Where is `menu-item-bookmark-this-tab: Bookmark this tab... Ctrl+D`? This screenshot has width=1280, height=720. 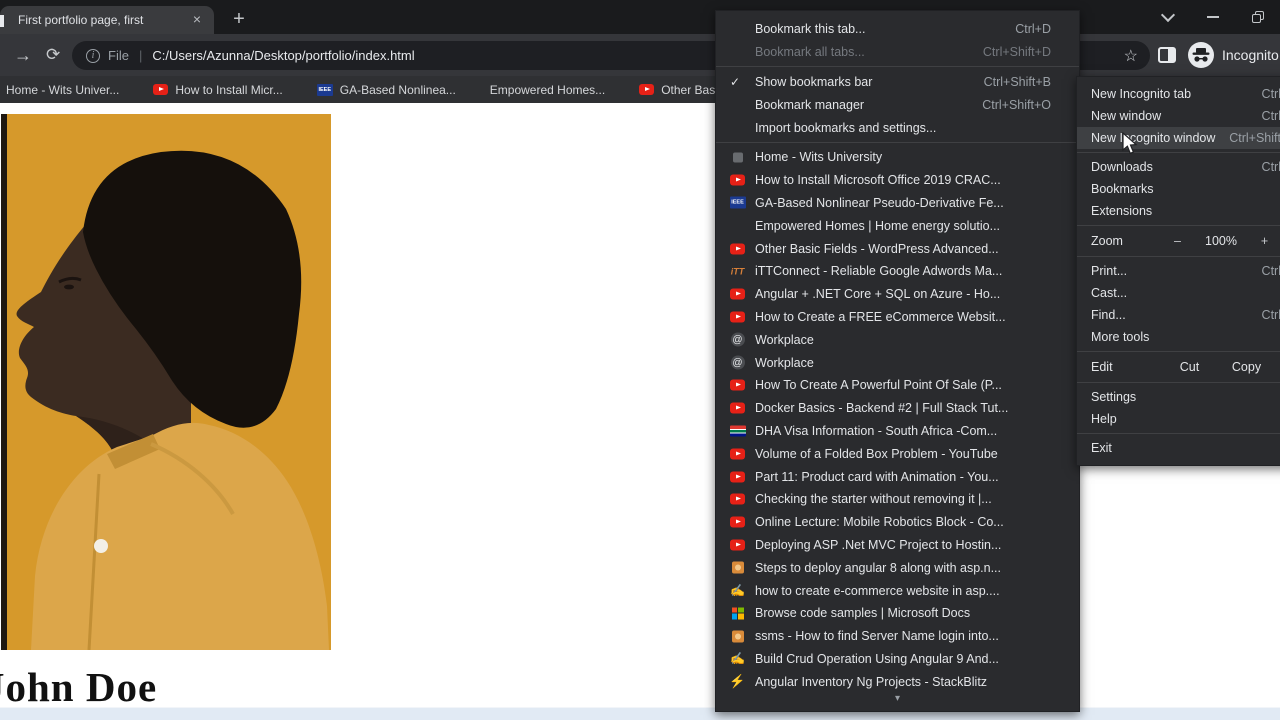 menu-item-bookmark-this-tab: Bookmark this tab... Ctrl+D is located at coordinates (897, 28).